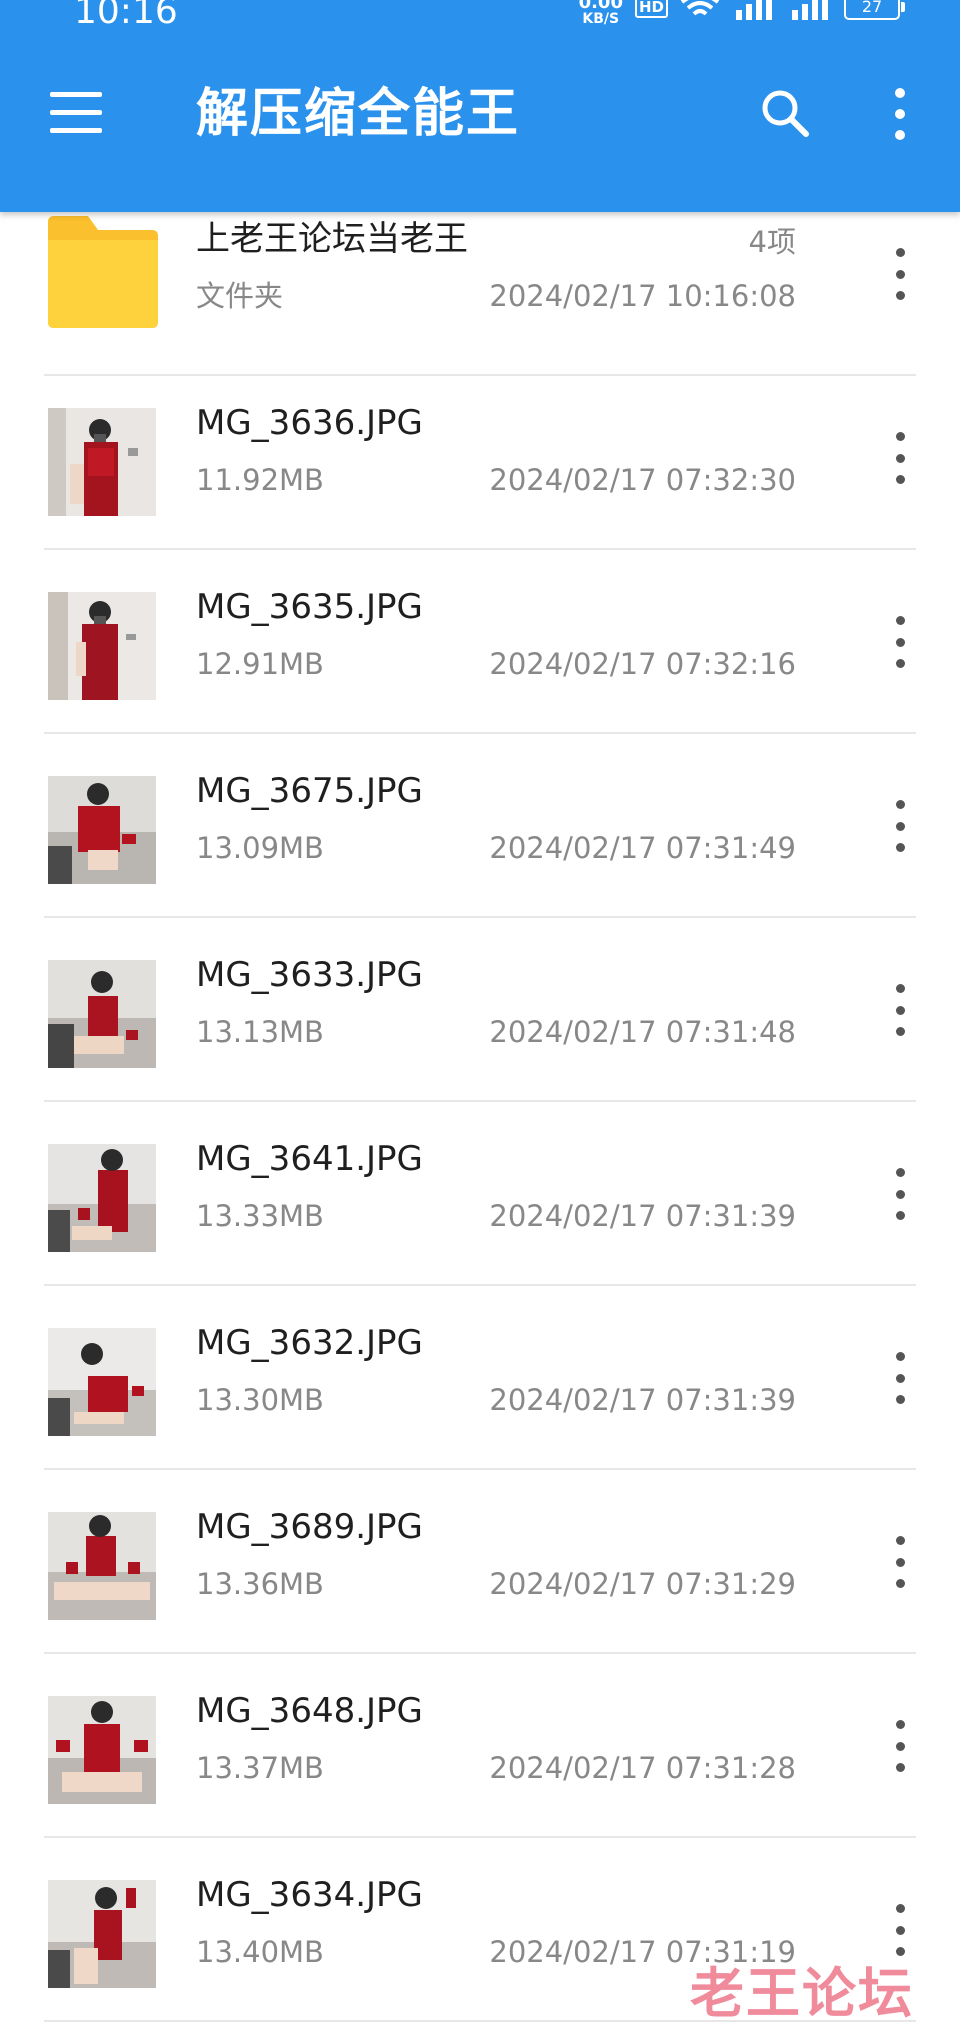  Describe the element at coordinates (309, 975) in the screenshot. I see `file-name: MG_3633.JPG` at that location.